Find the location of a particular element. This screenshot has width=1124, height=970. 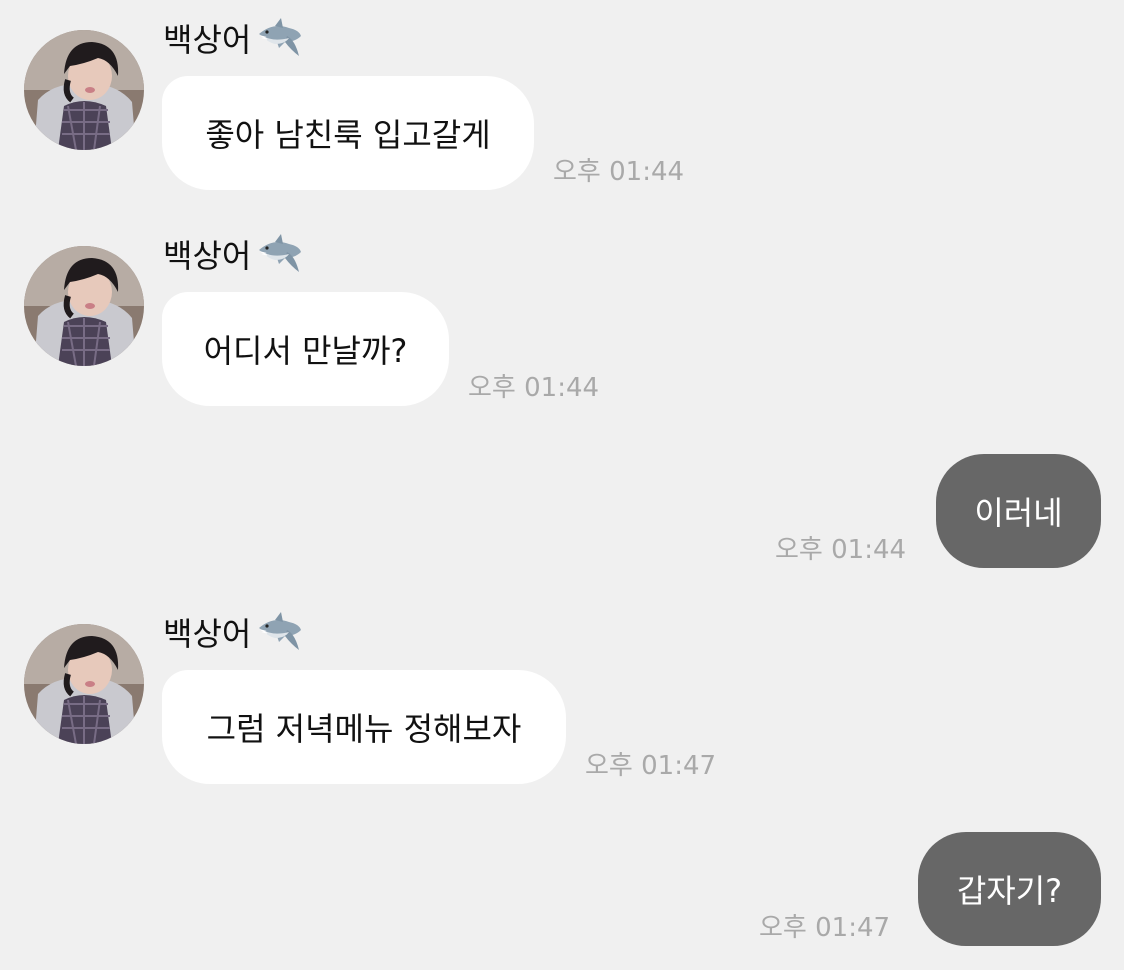

message-text: 그럼 저녁메뉴 정해보자 is located at coordinates (364, 729).